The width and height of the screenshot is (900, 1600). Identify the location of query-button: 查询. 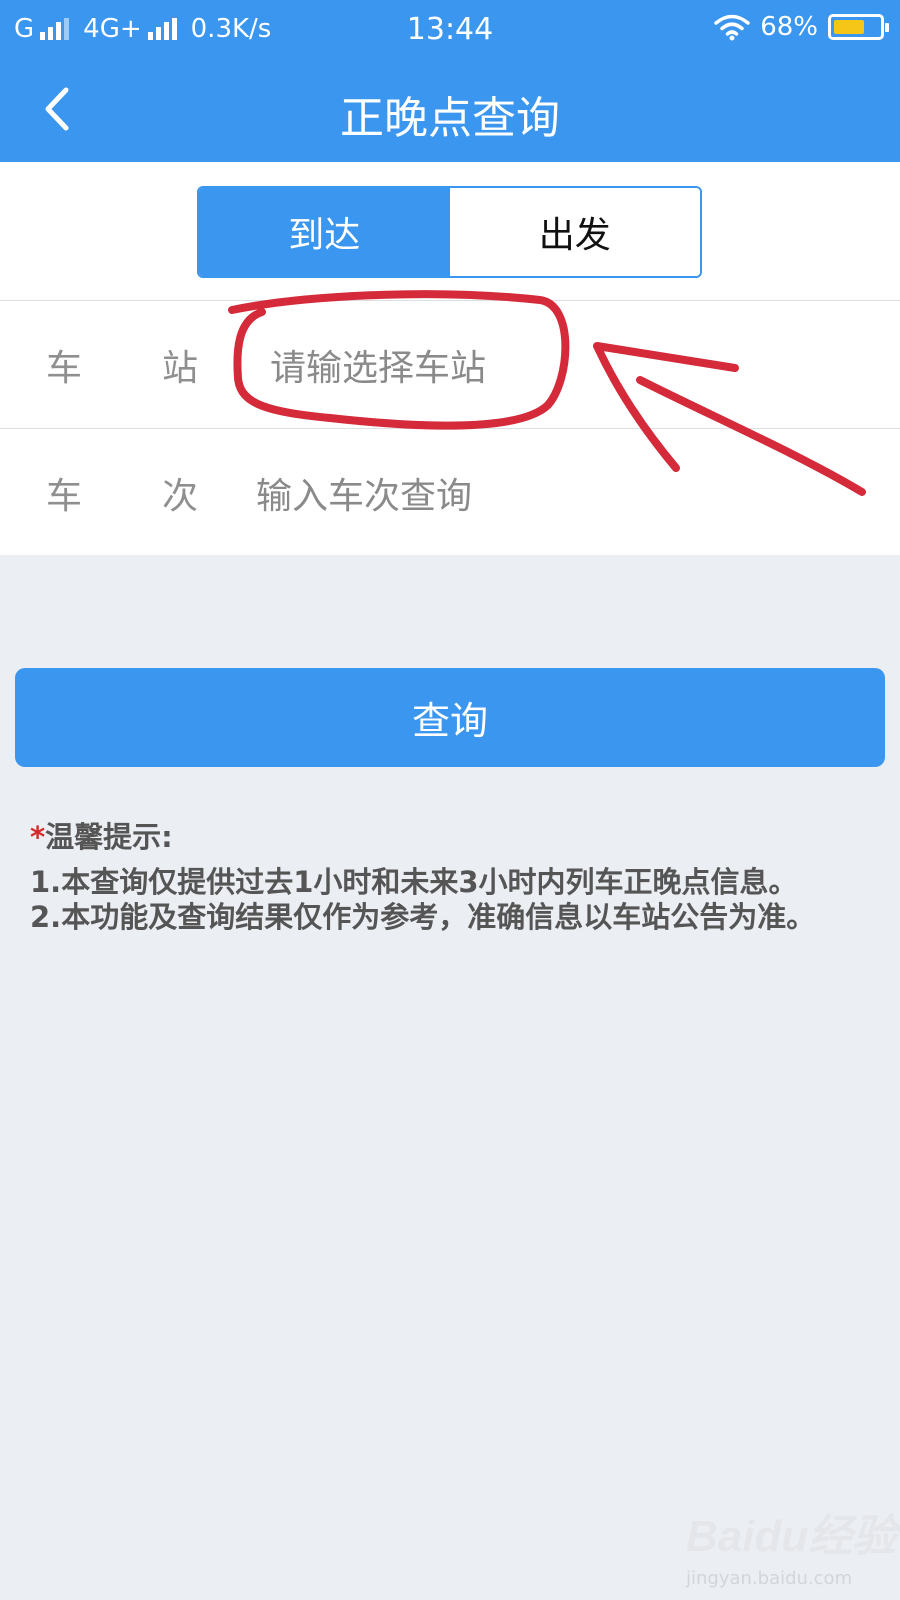
(450, 717).